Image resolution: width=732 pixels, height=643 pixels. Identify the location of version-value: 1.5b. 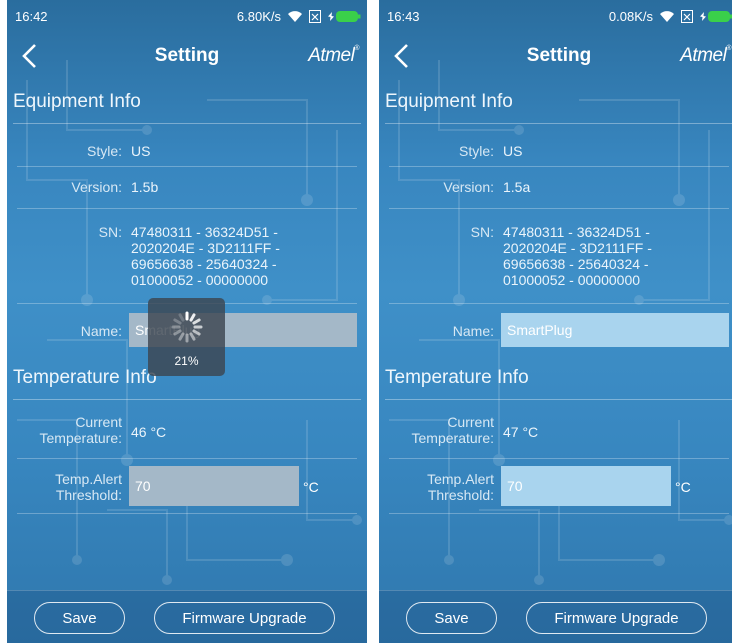
(145, 187).